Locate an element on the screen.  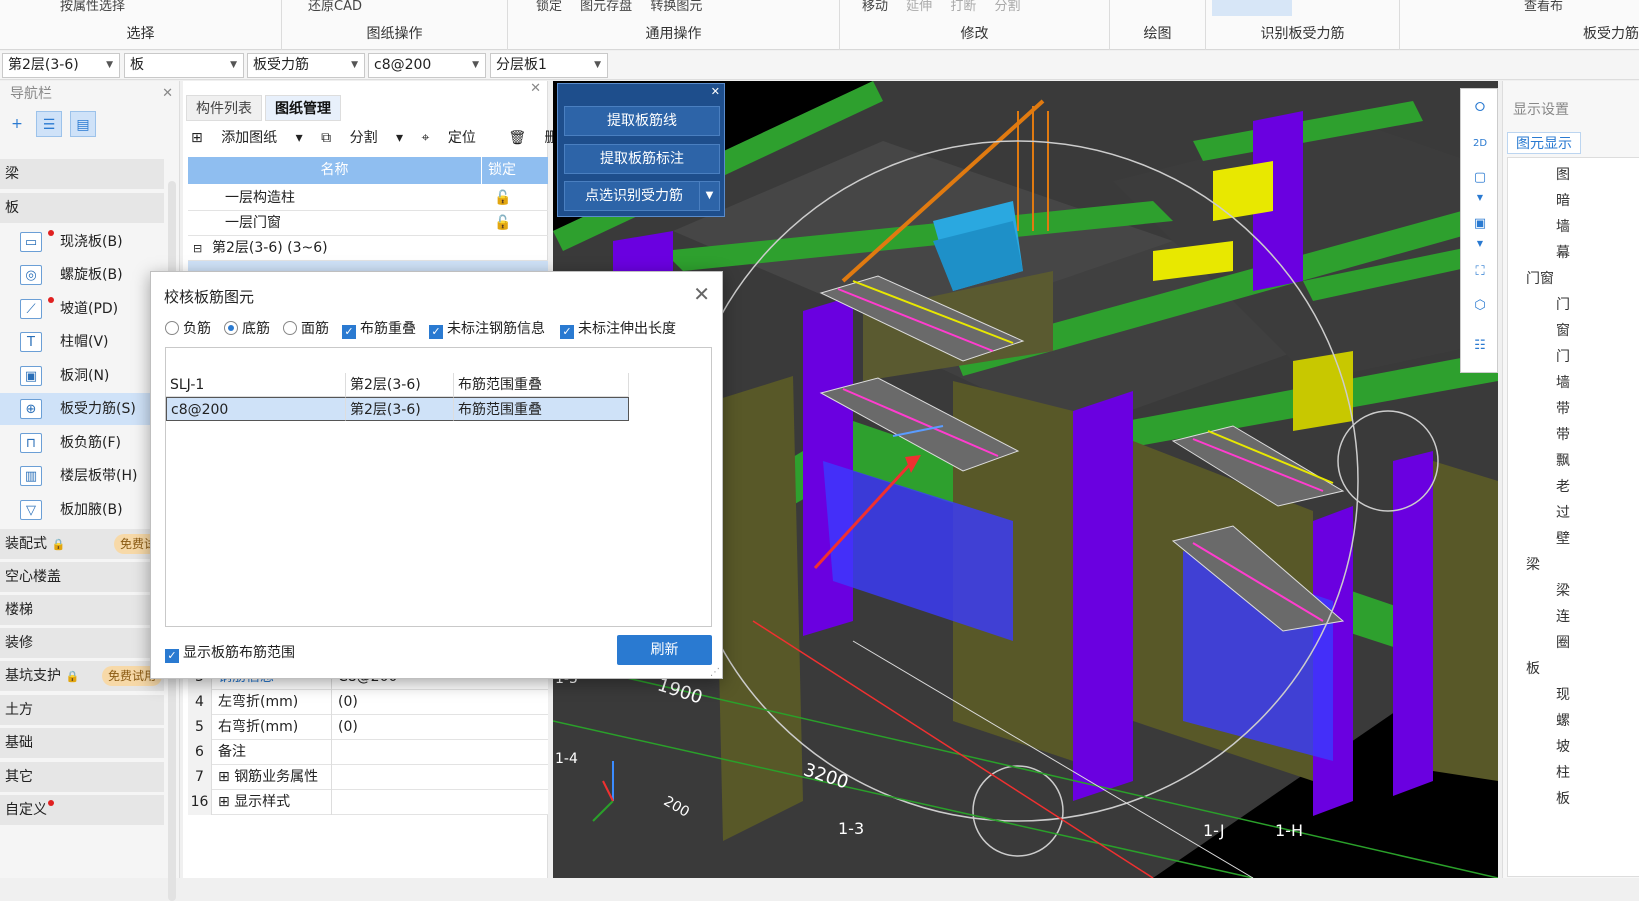
nav-item-ramp: ⟋ 坡道(PD) is located at coordinates (82, 309).